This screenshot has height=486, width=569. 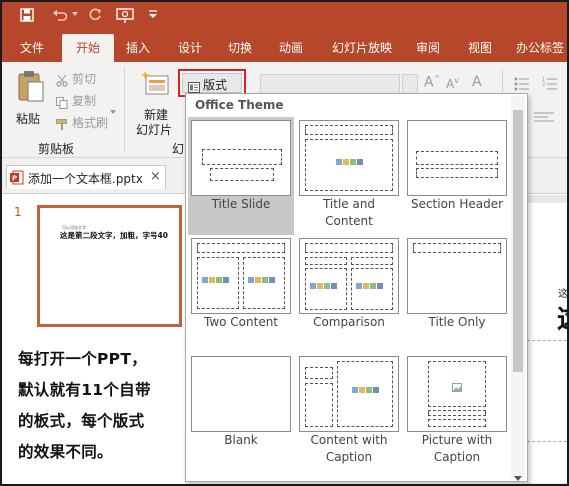 I want to click on decrease-font-icon: Av, so click(x=452, y=83).